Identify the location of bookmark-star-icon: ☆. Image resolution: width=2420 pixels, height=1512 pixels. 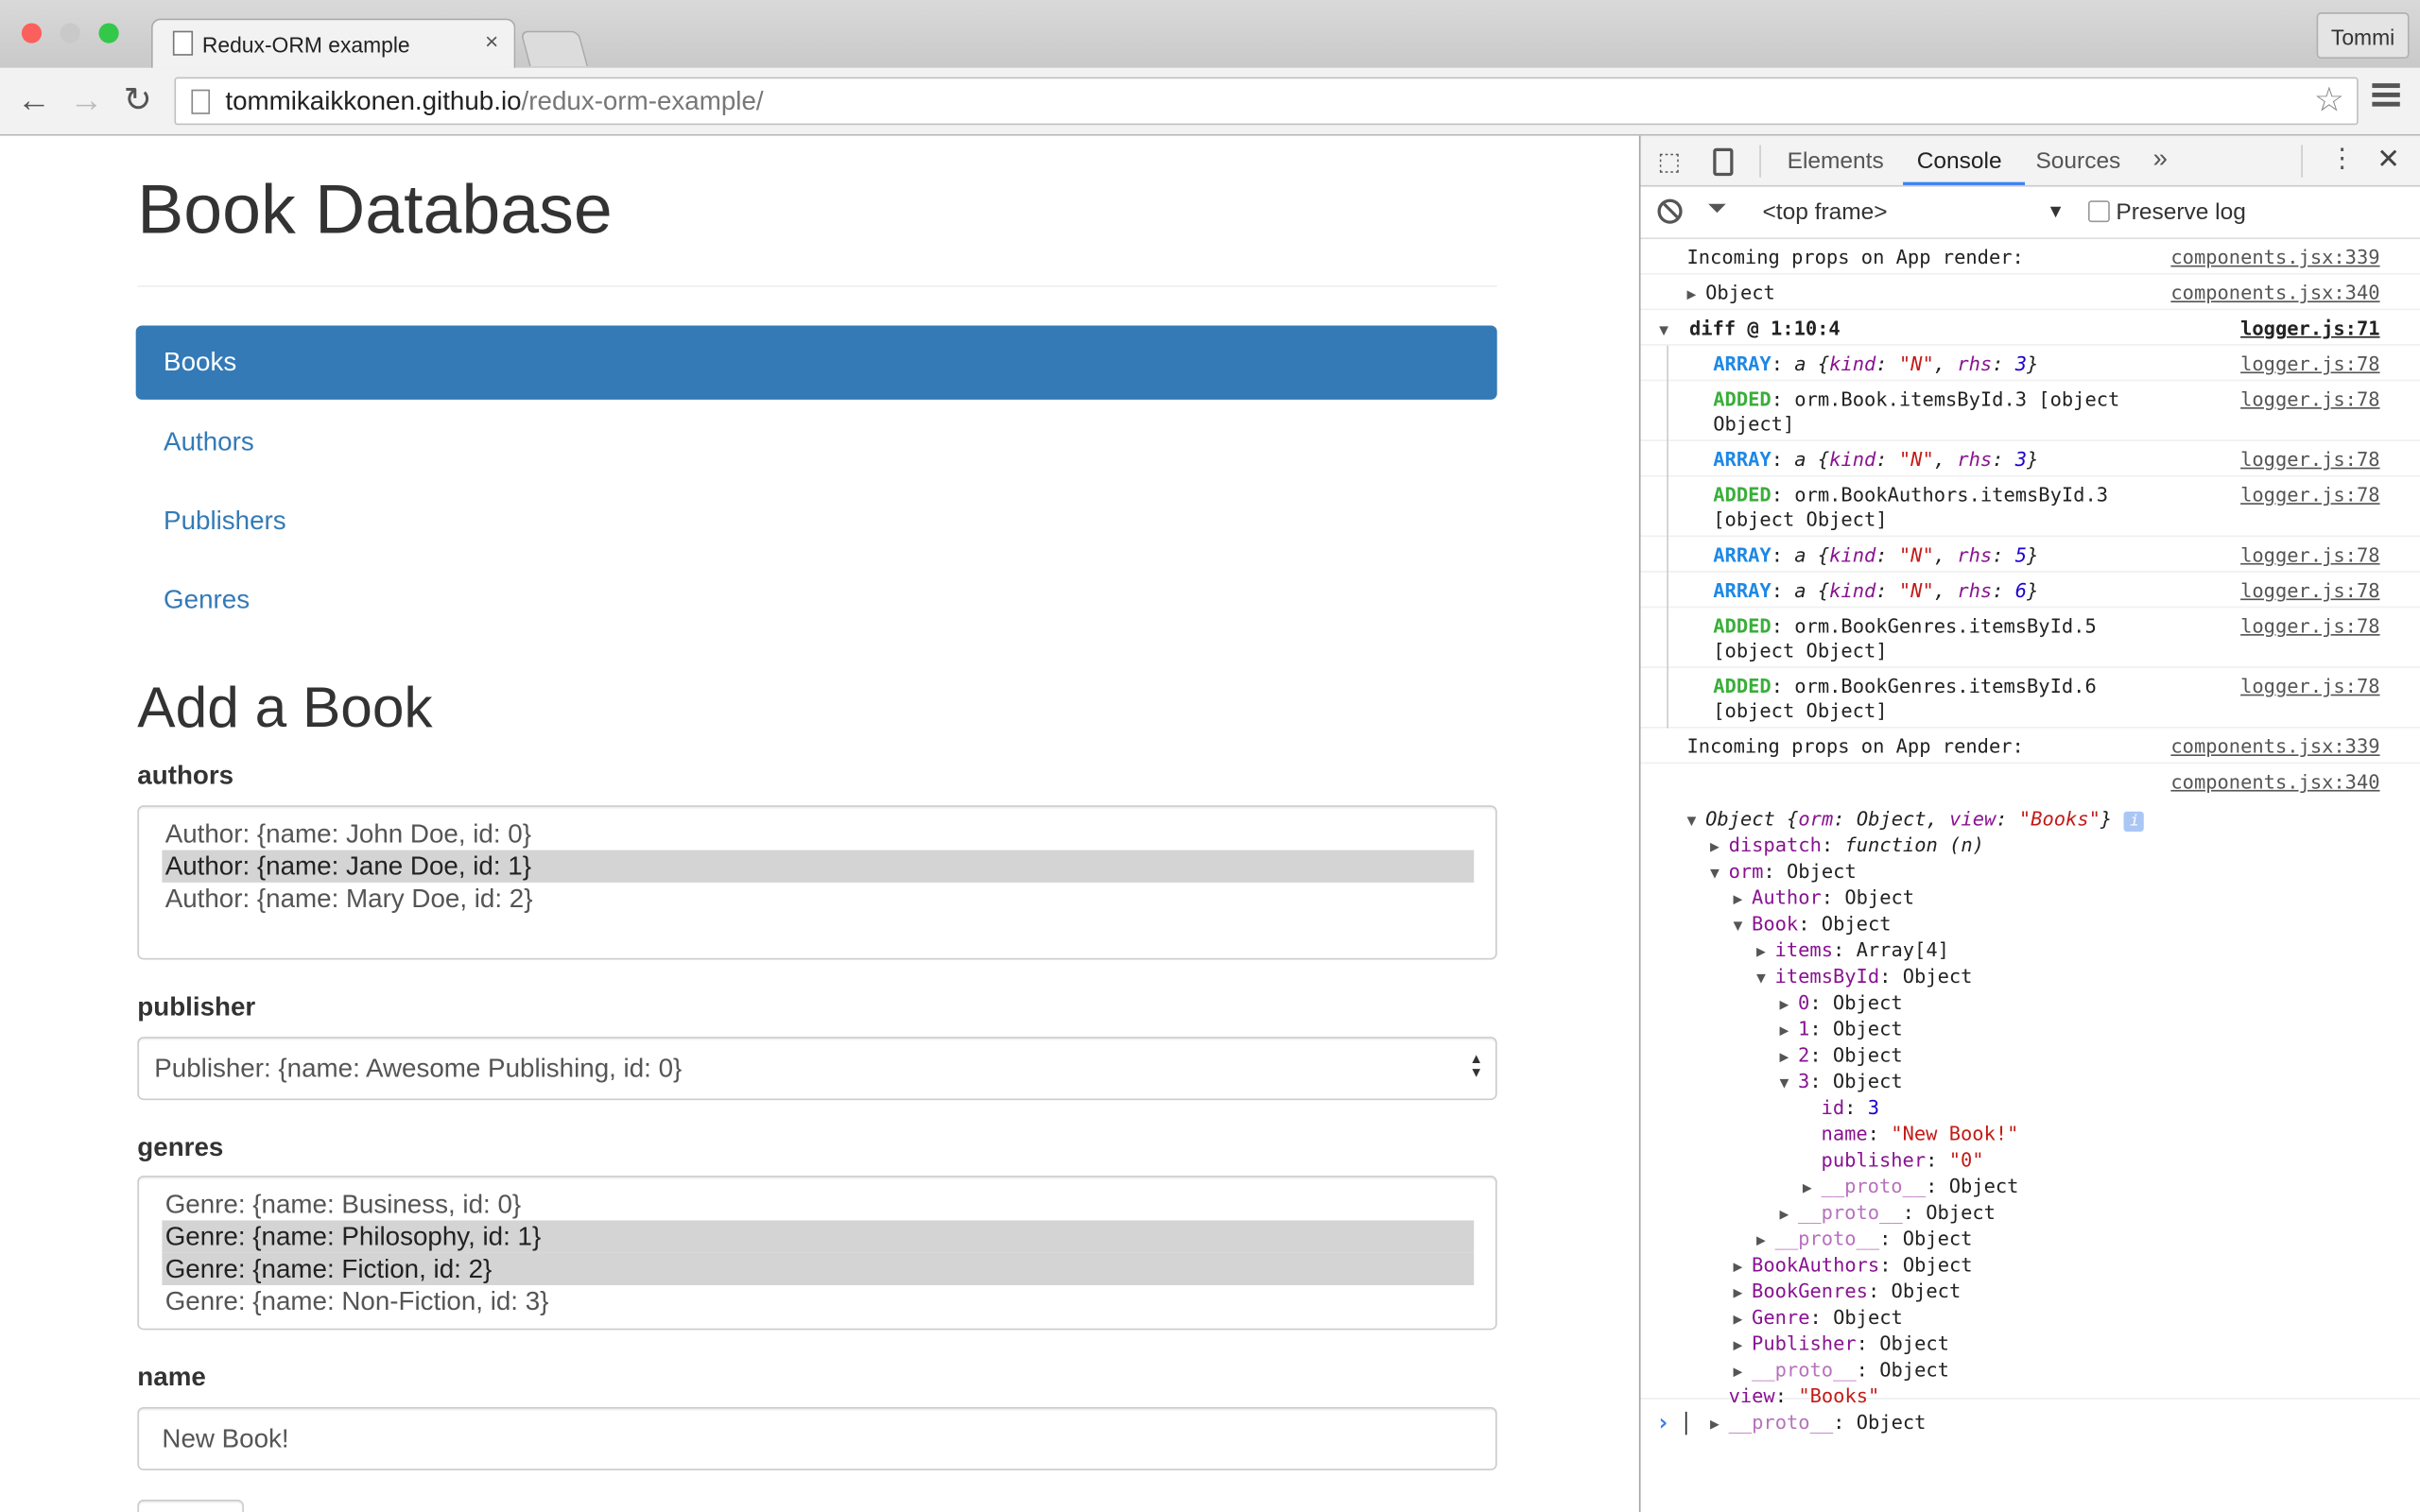
(2329, 100).